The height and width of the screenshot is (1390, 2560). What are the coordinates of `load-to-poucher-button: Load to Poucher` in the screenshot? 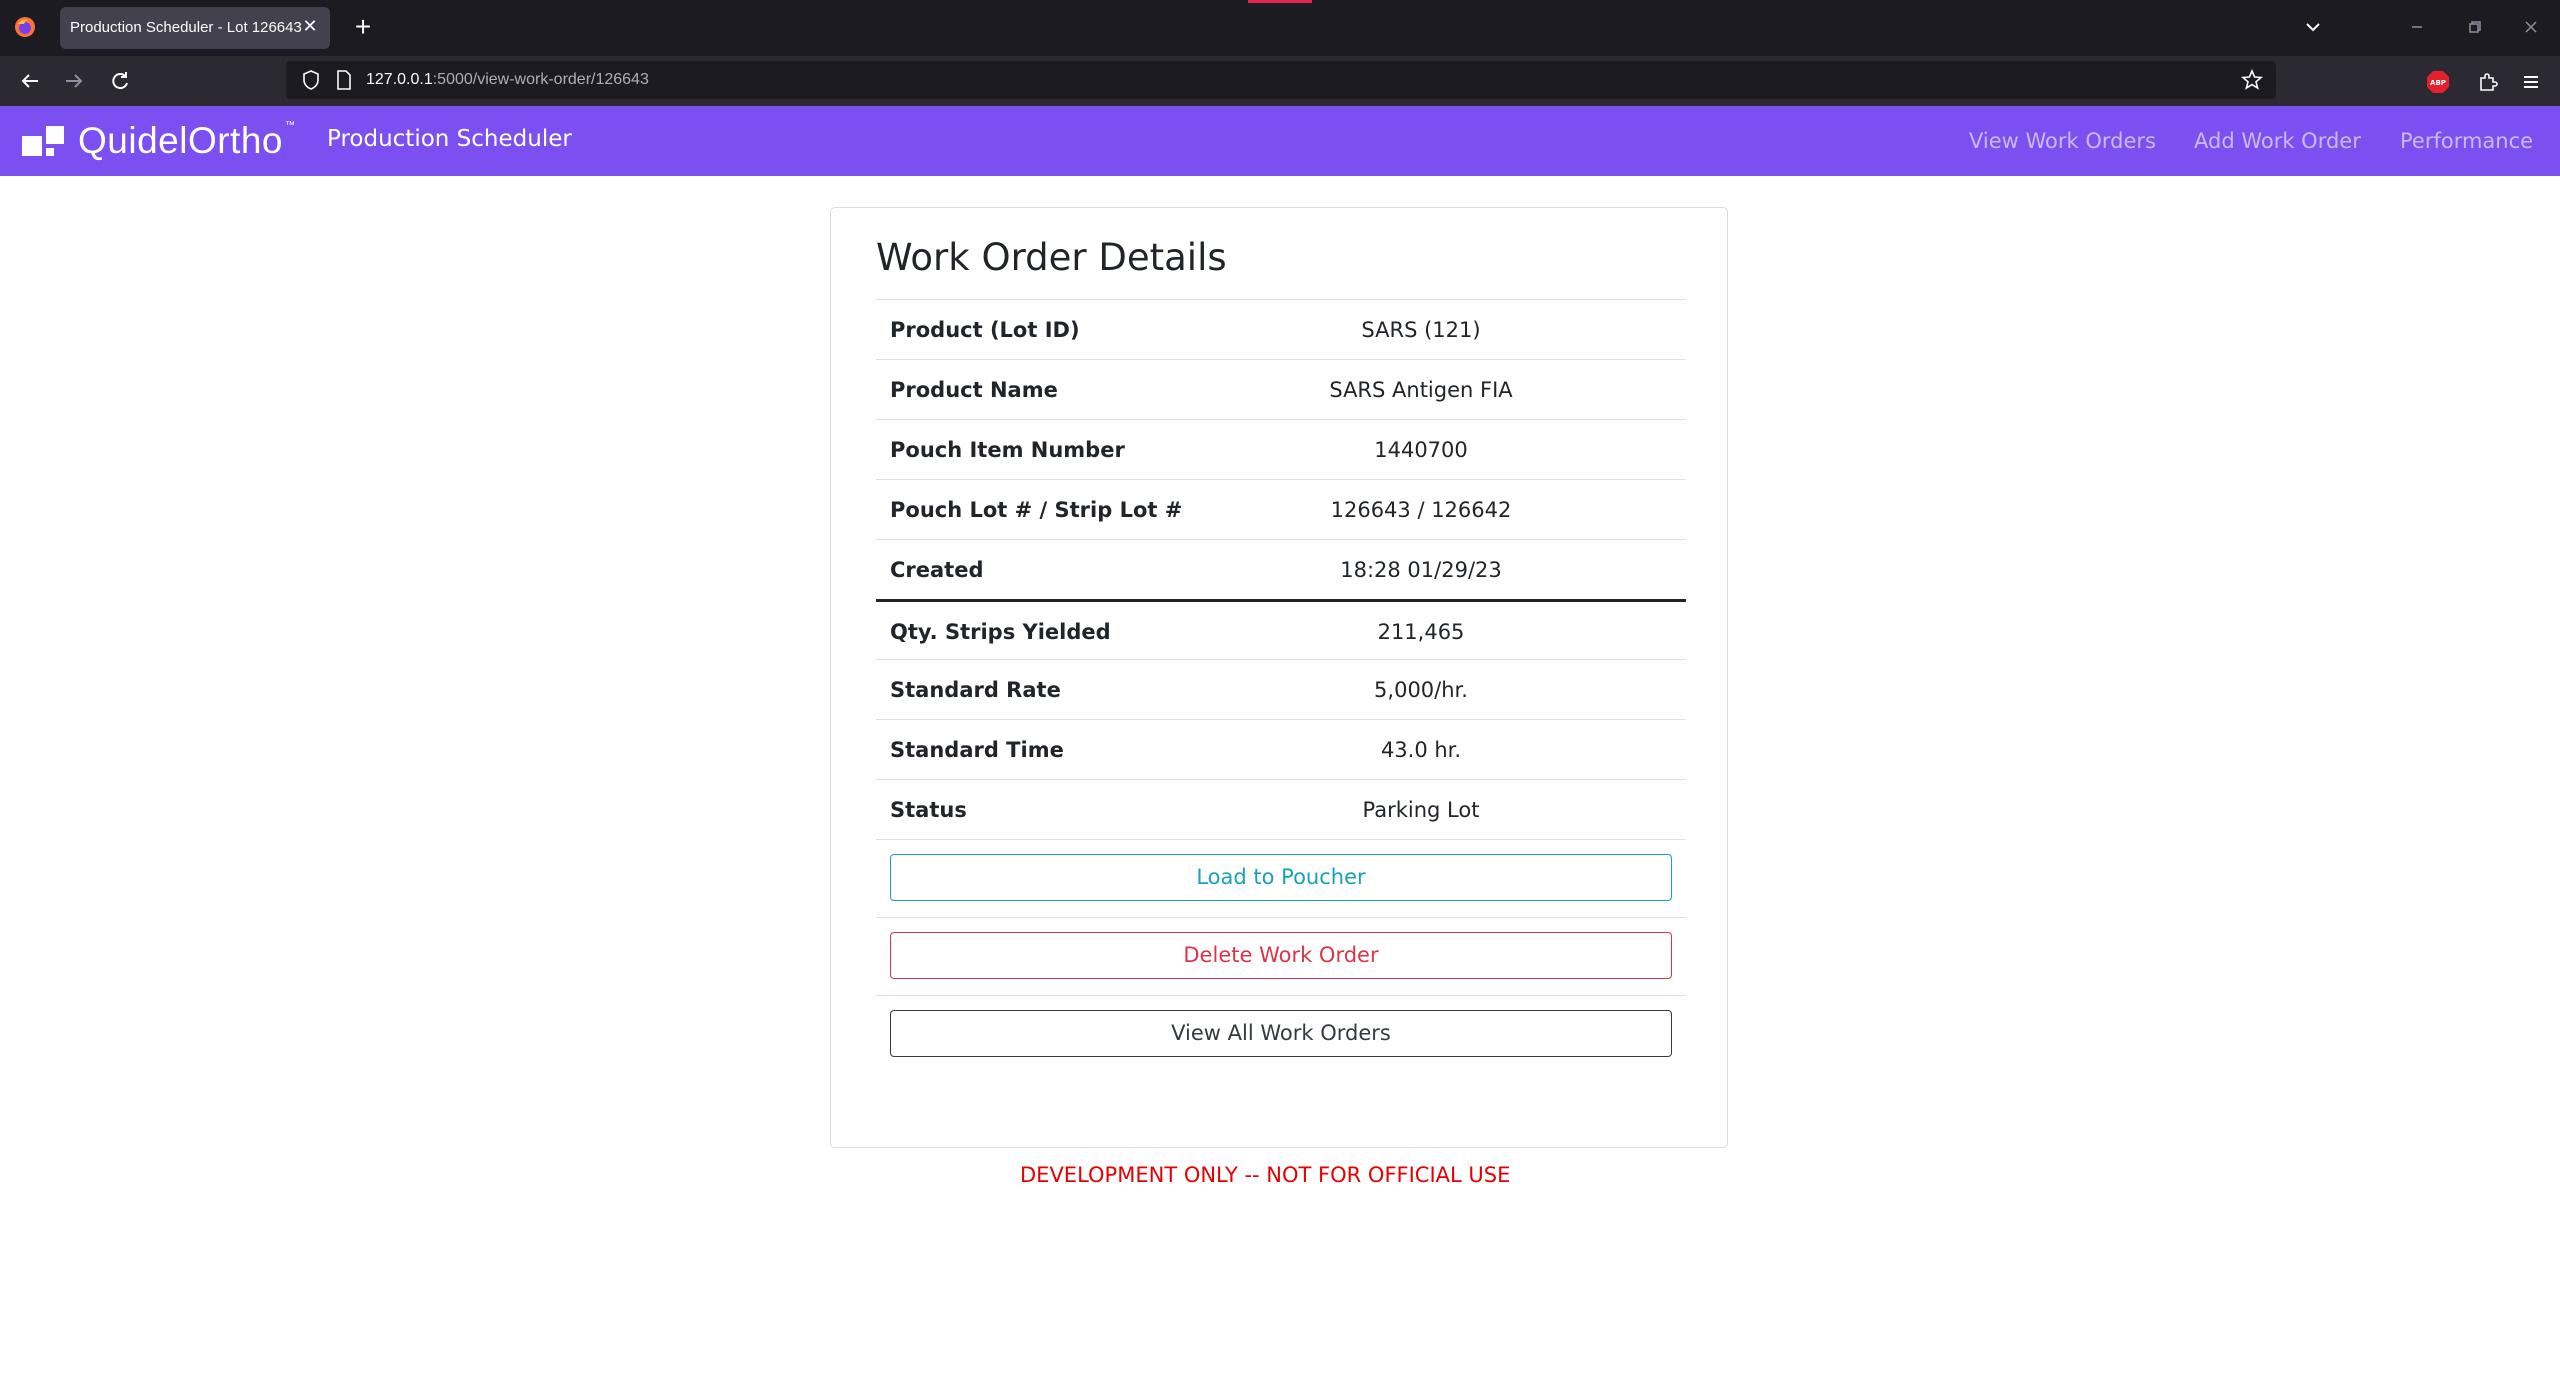 It's located at (1281, 877).